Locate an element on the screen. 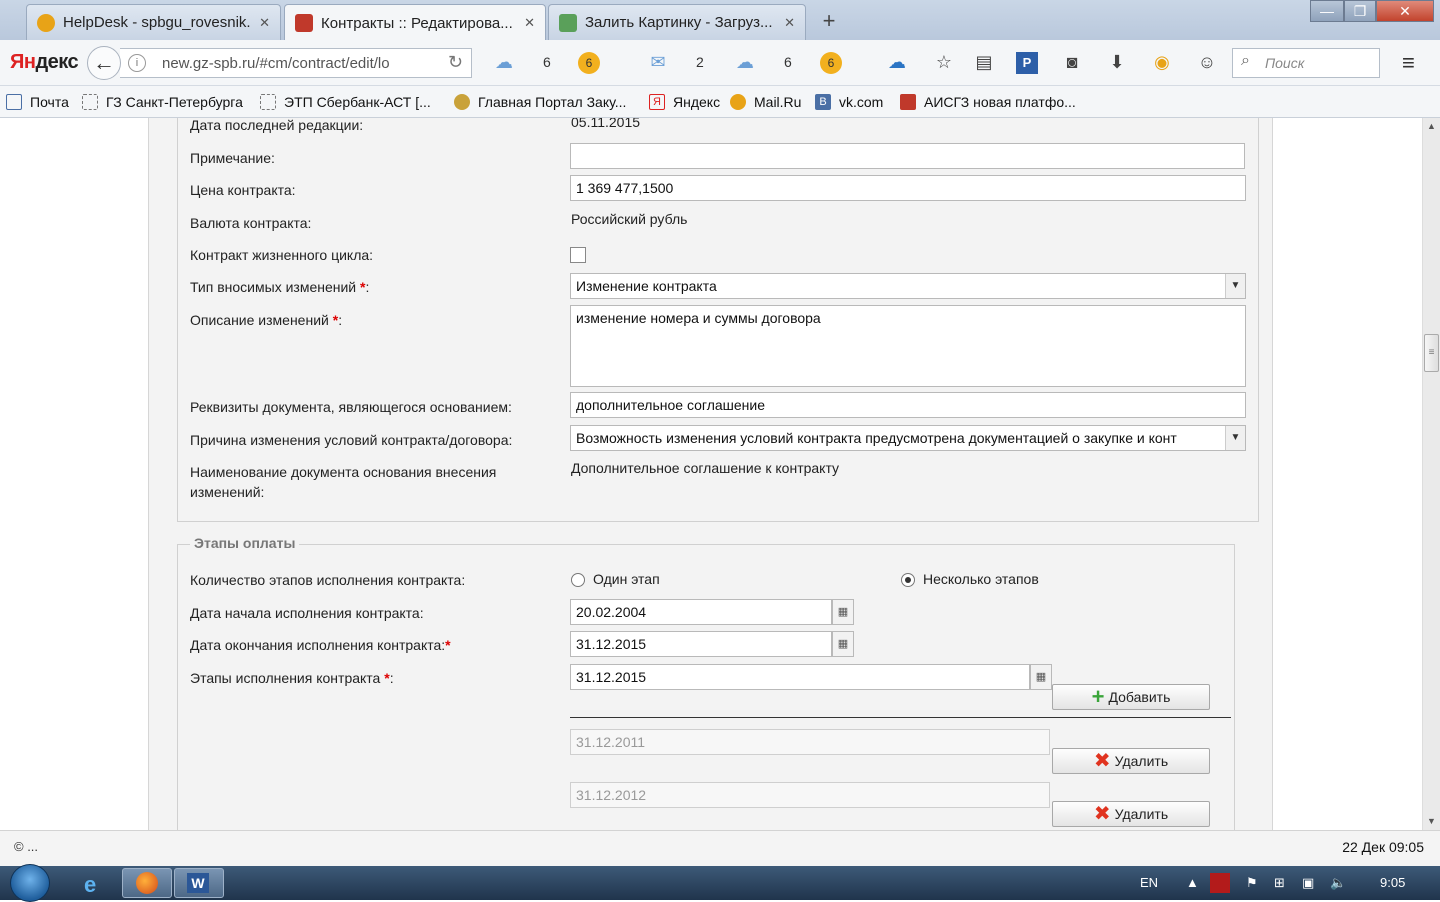 This screenshot has width=1440, height=902. tab-helpdesk: HelpDesk - spbgu_rovesnik... ✕ is located at coordinates (153, 22).